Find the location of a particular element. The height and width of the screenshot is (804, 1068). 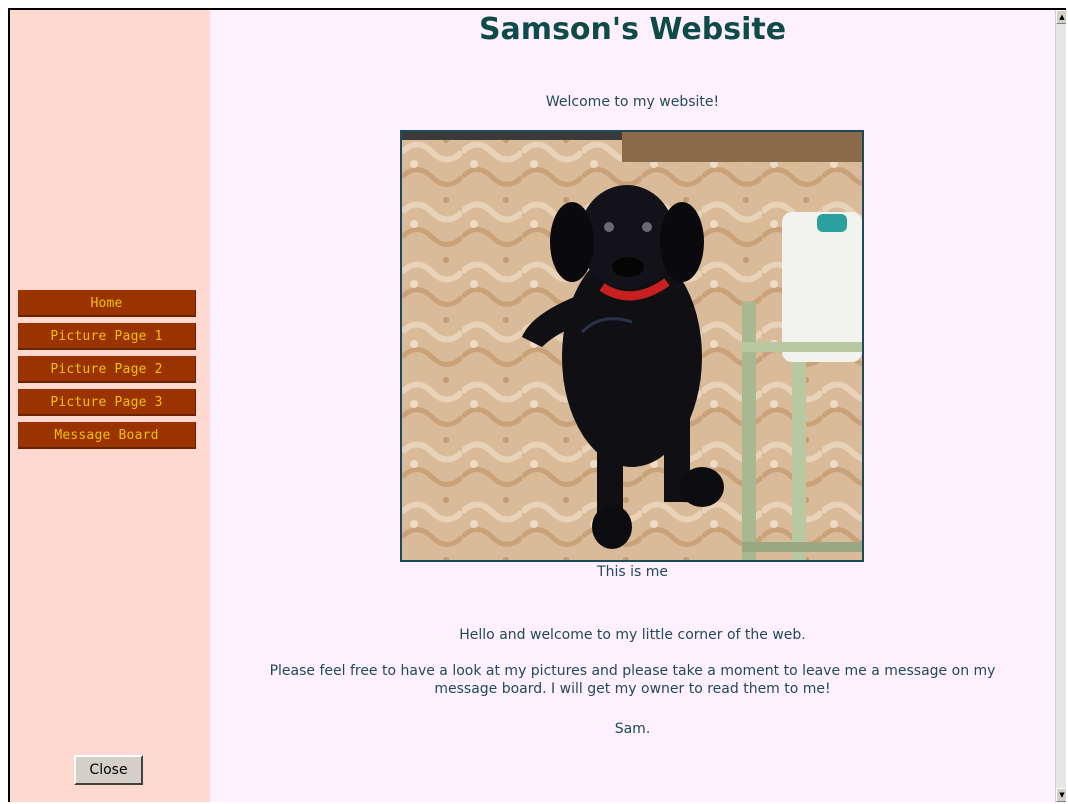

nav-picture-page-2-button: Picture Page 2 is located at coordinates (107, 369).